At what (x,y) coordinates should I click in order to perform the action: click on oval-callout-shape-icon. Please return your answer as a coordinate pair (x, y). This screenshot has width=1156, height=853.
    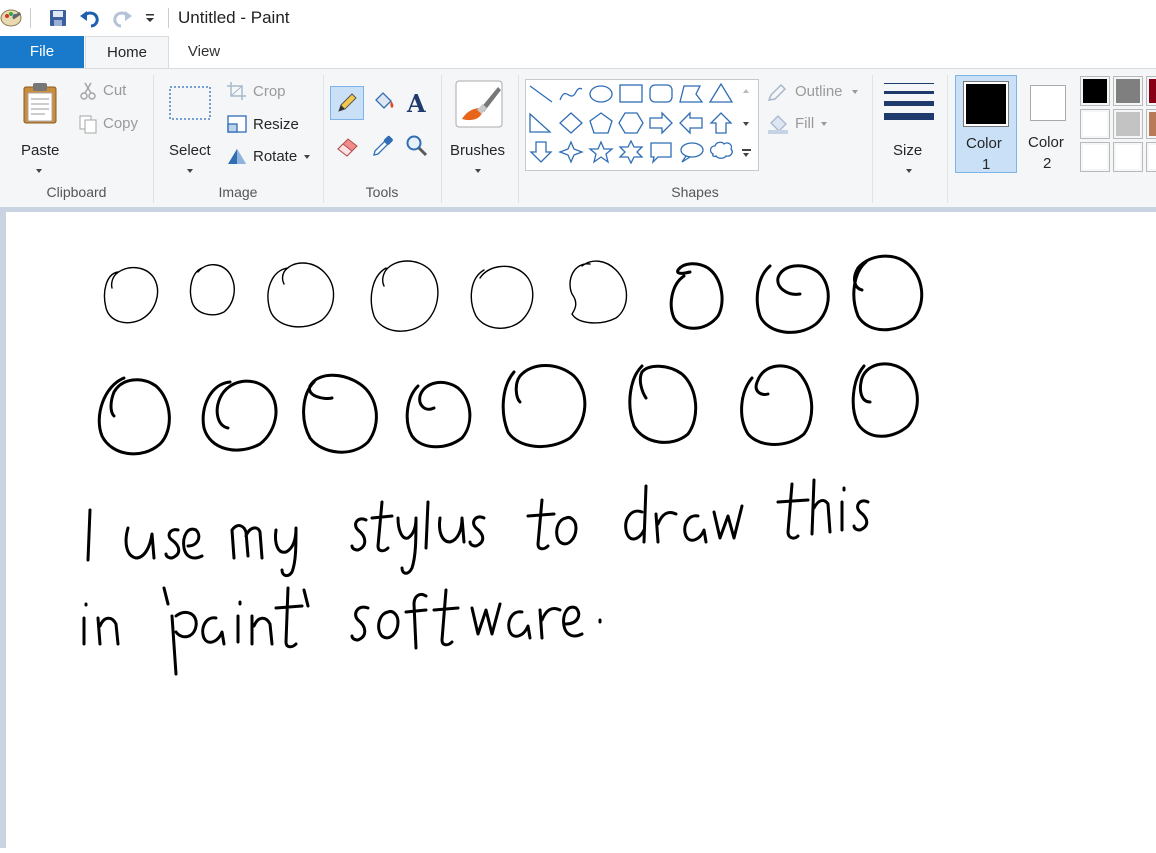
    Looking at the image, I should click on (692, 152).